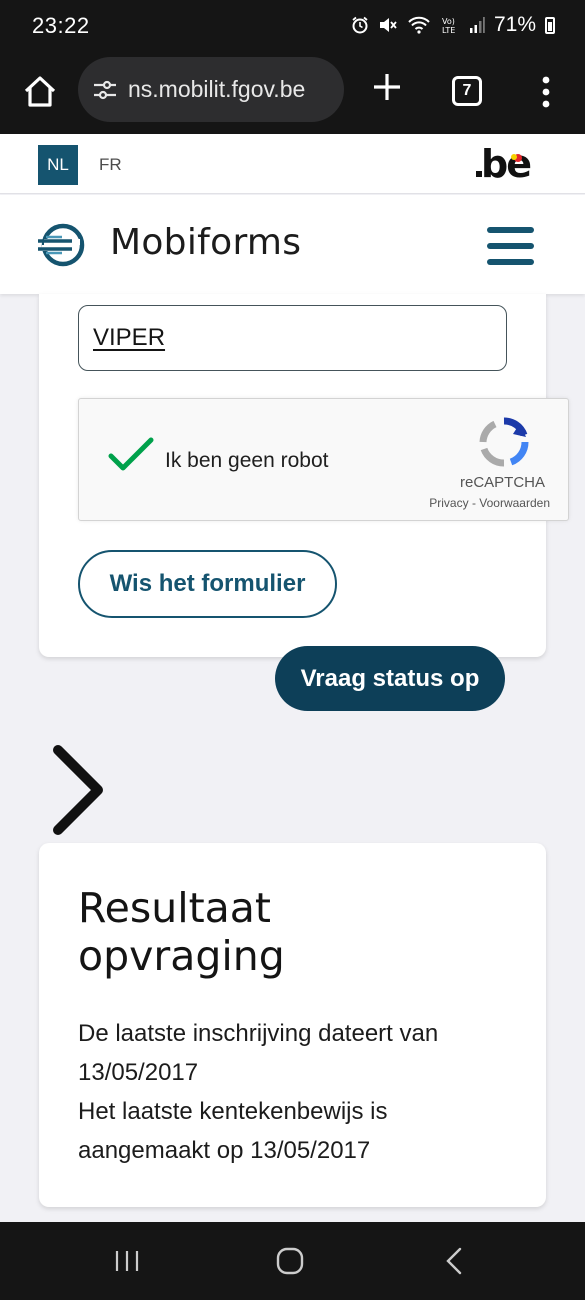  What do you see at coordinates (503, 482) in the screenshot?
I see `recaptcha-brand: reCAPTCHA` at bounding box center [503, 482].